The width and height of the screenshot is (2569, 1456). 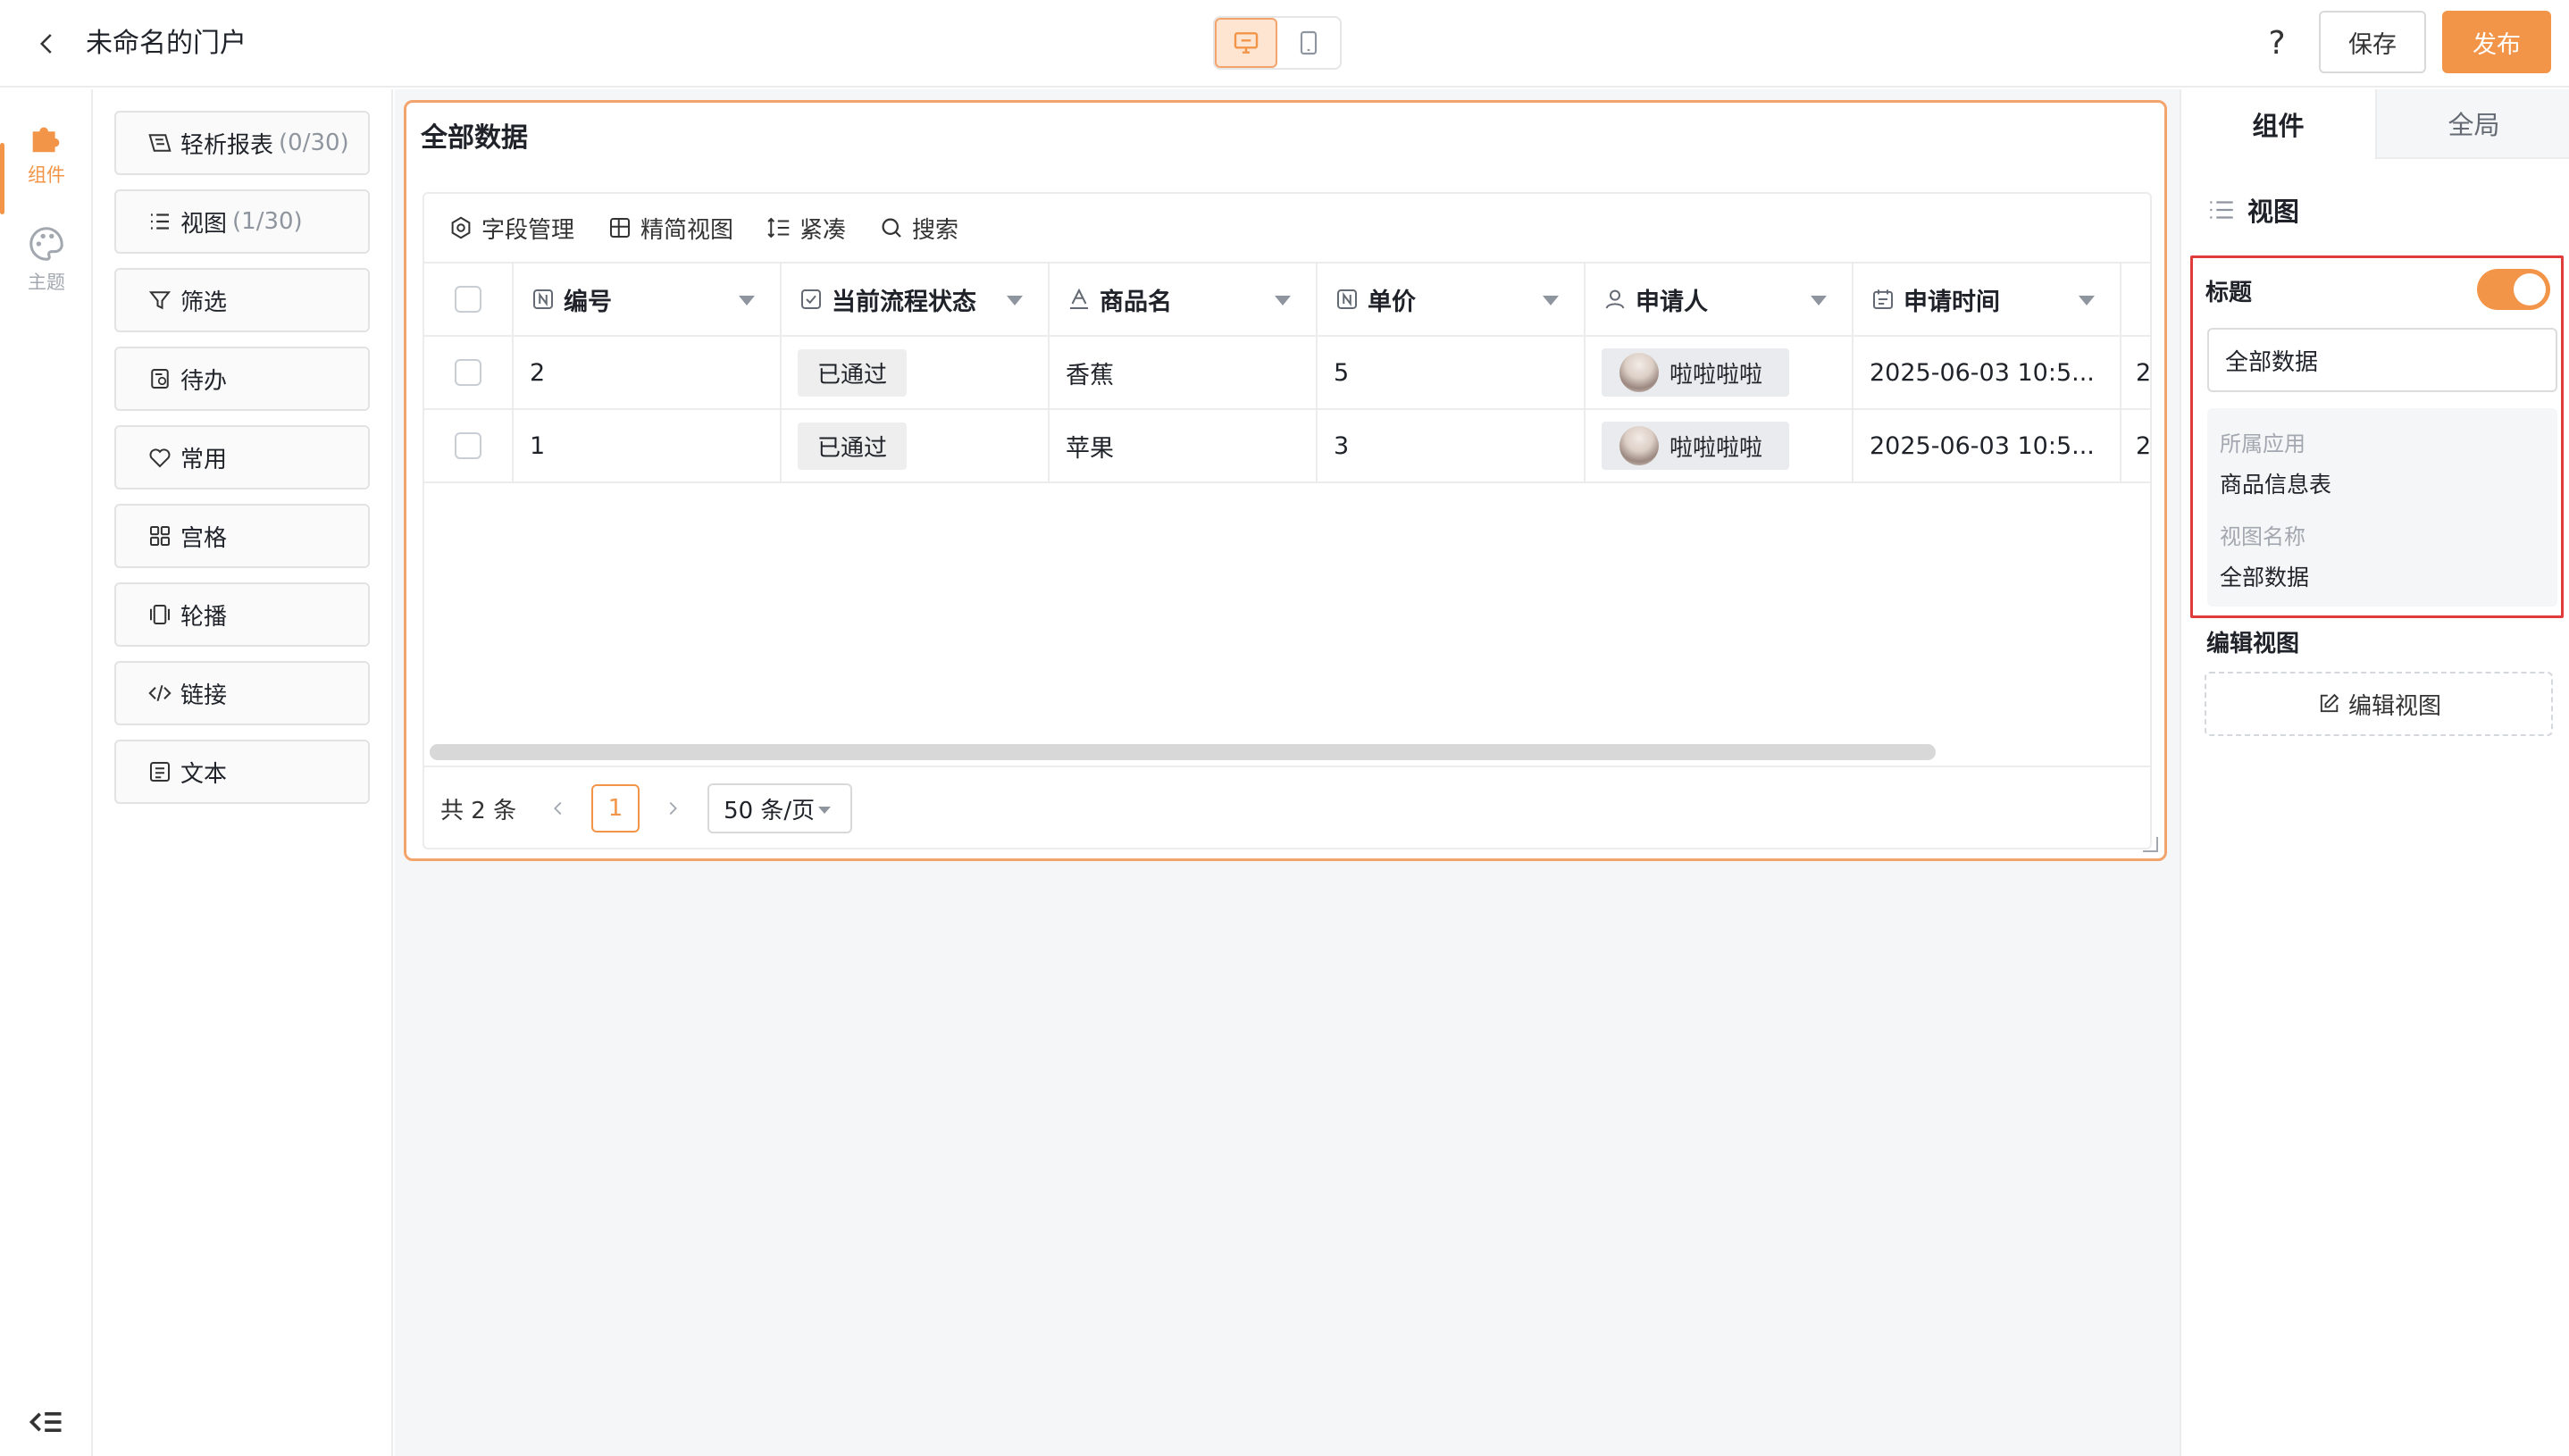 What do you see at coordinates (2329, 703) in the screenshot?
I see `edit-icon` at bounding box center [2329, 703].